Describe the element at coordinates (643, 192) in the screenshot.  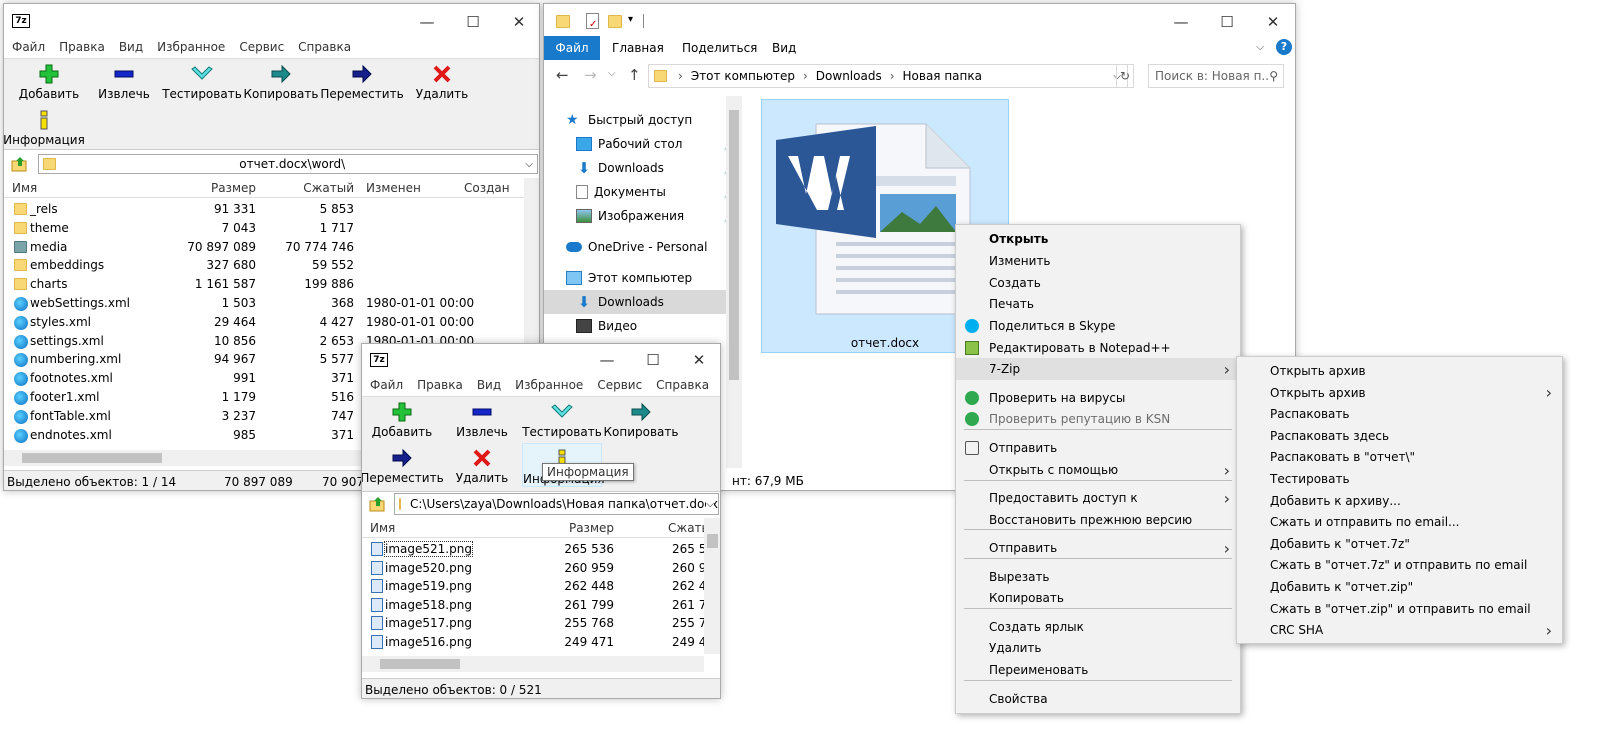
I see `nav-documents: Документы📌` at that location.